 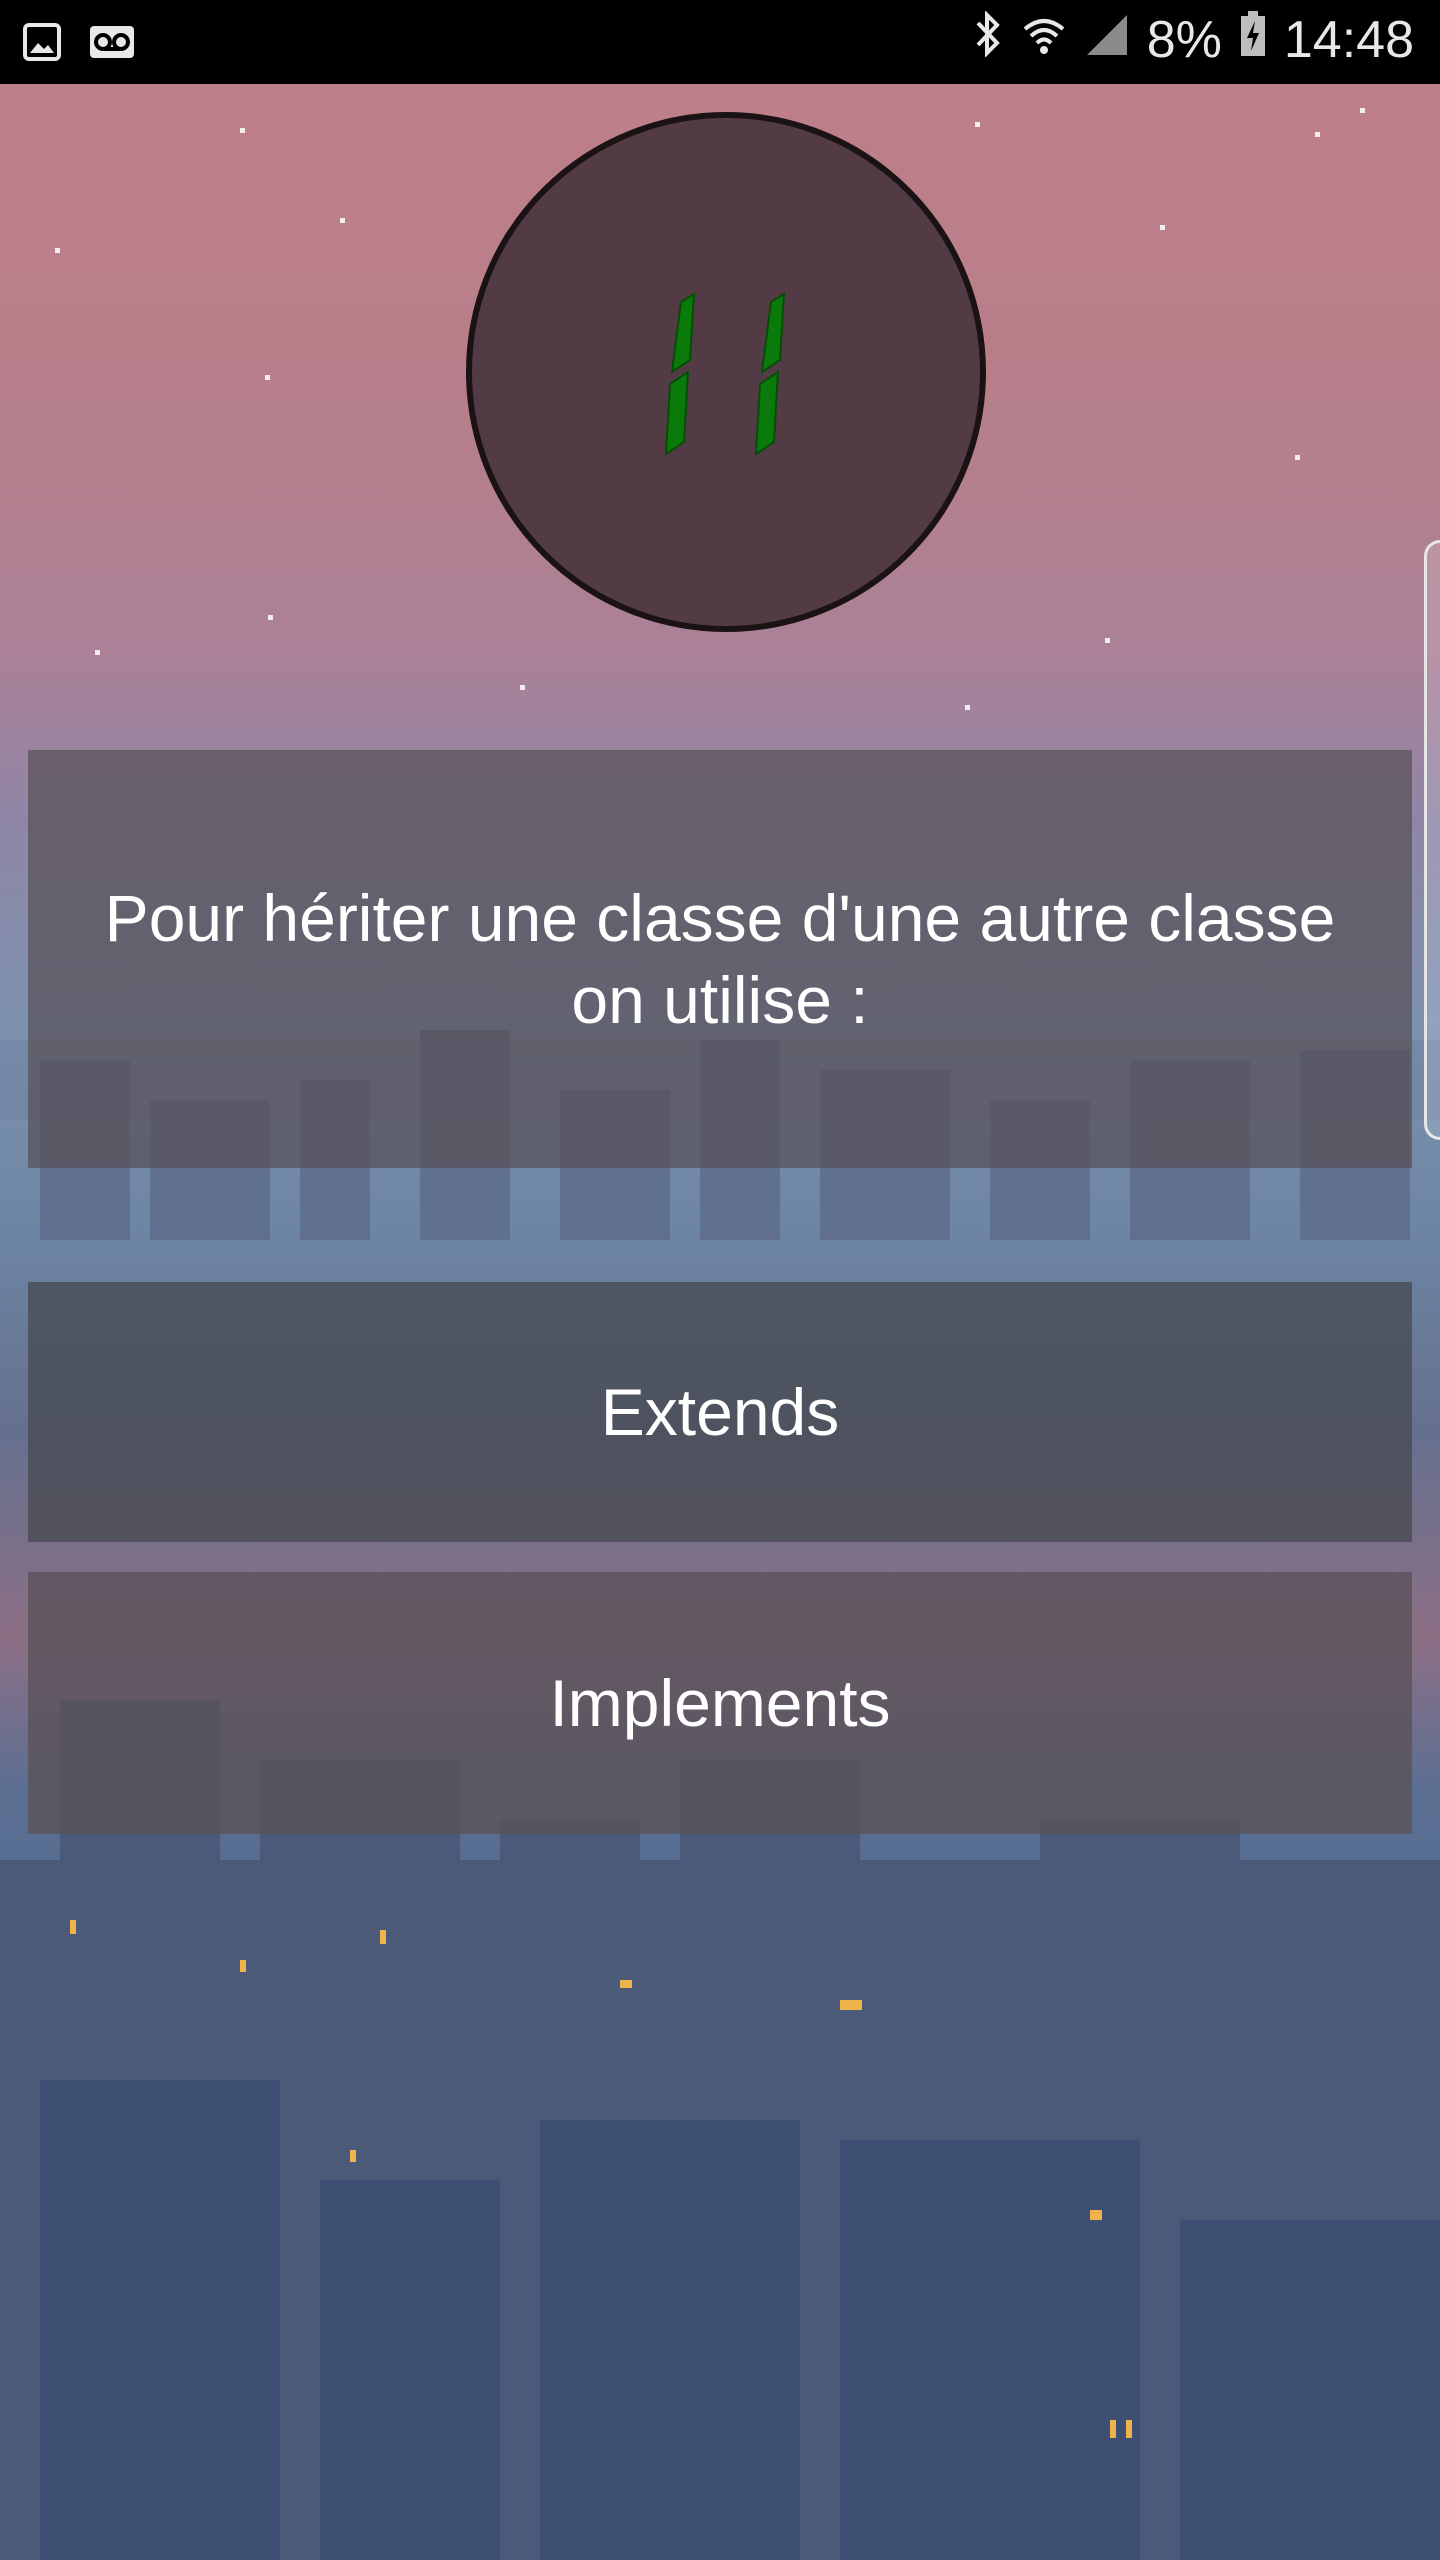 What do you see at coordinates (720, 42) in the screenshot?
I see `status-bar: 8% 14:48` at bounding box center [720, 42].